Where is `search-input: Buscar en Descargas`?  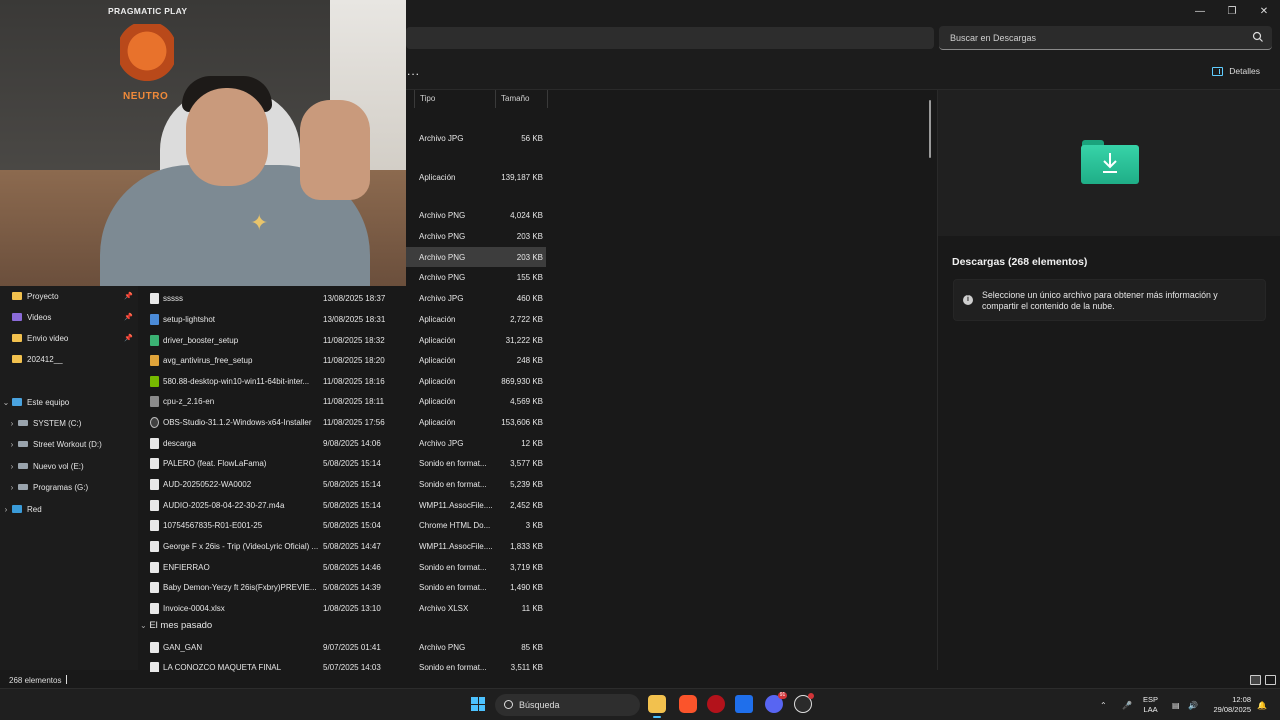 search-input: Buscar en Descargas is located at coordinates (1105, 38).